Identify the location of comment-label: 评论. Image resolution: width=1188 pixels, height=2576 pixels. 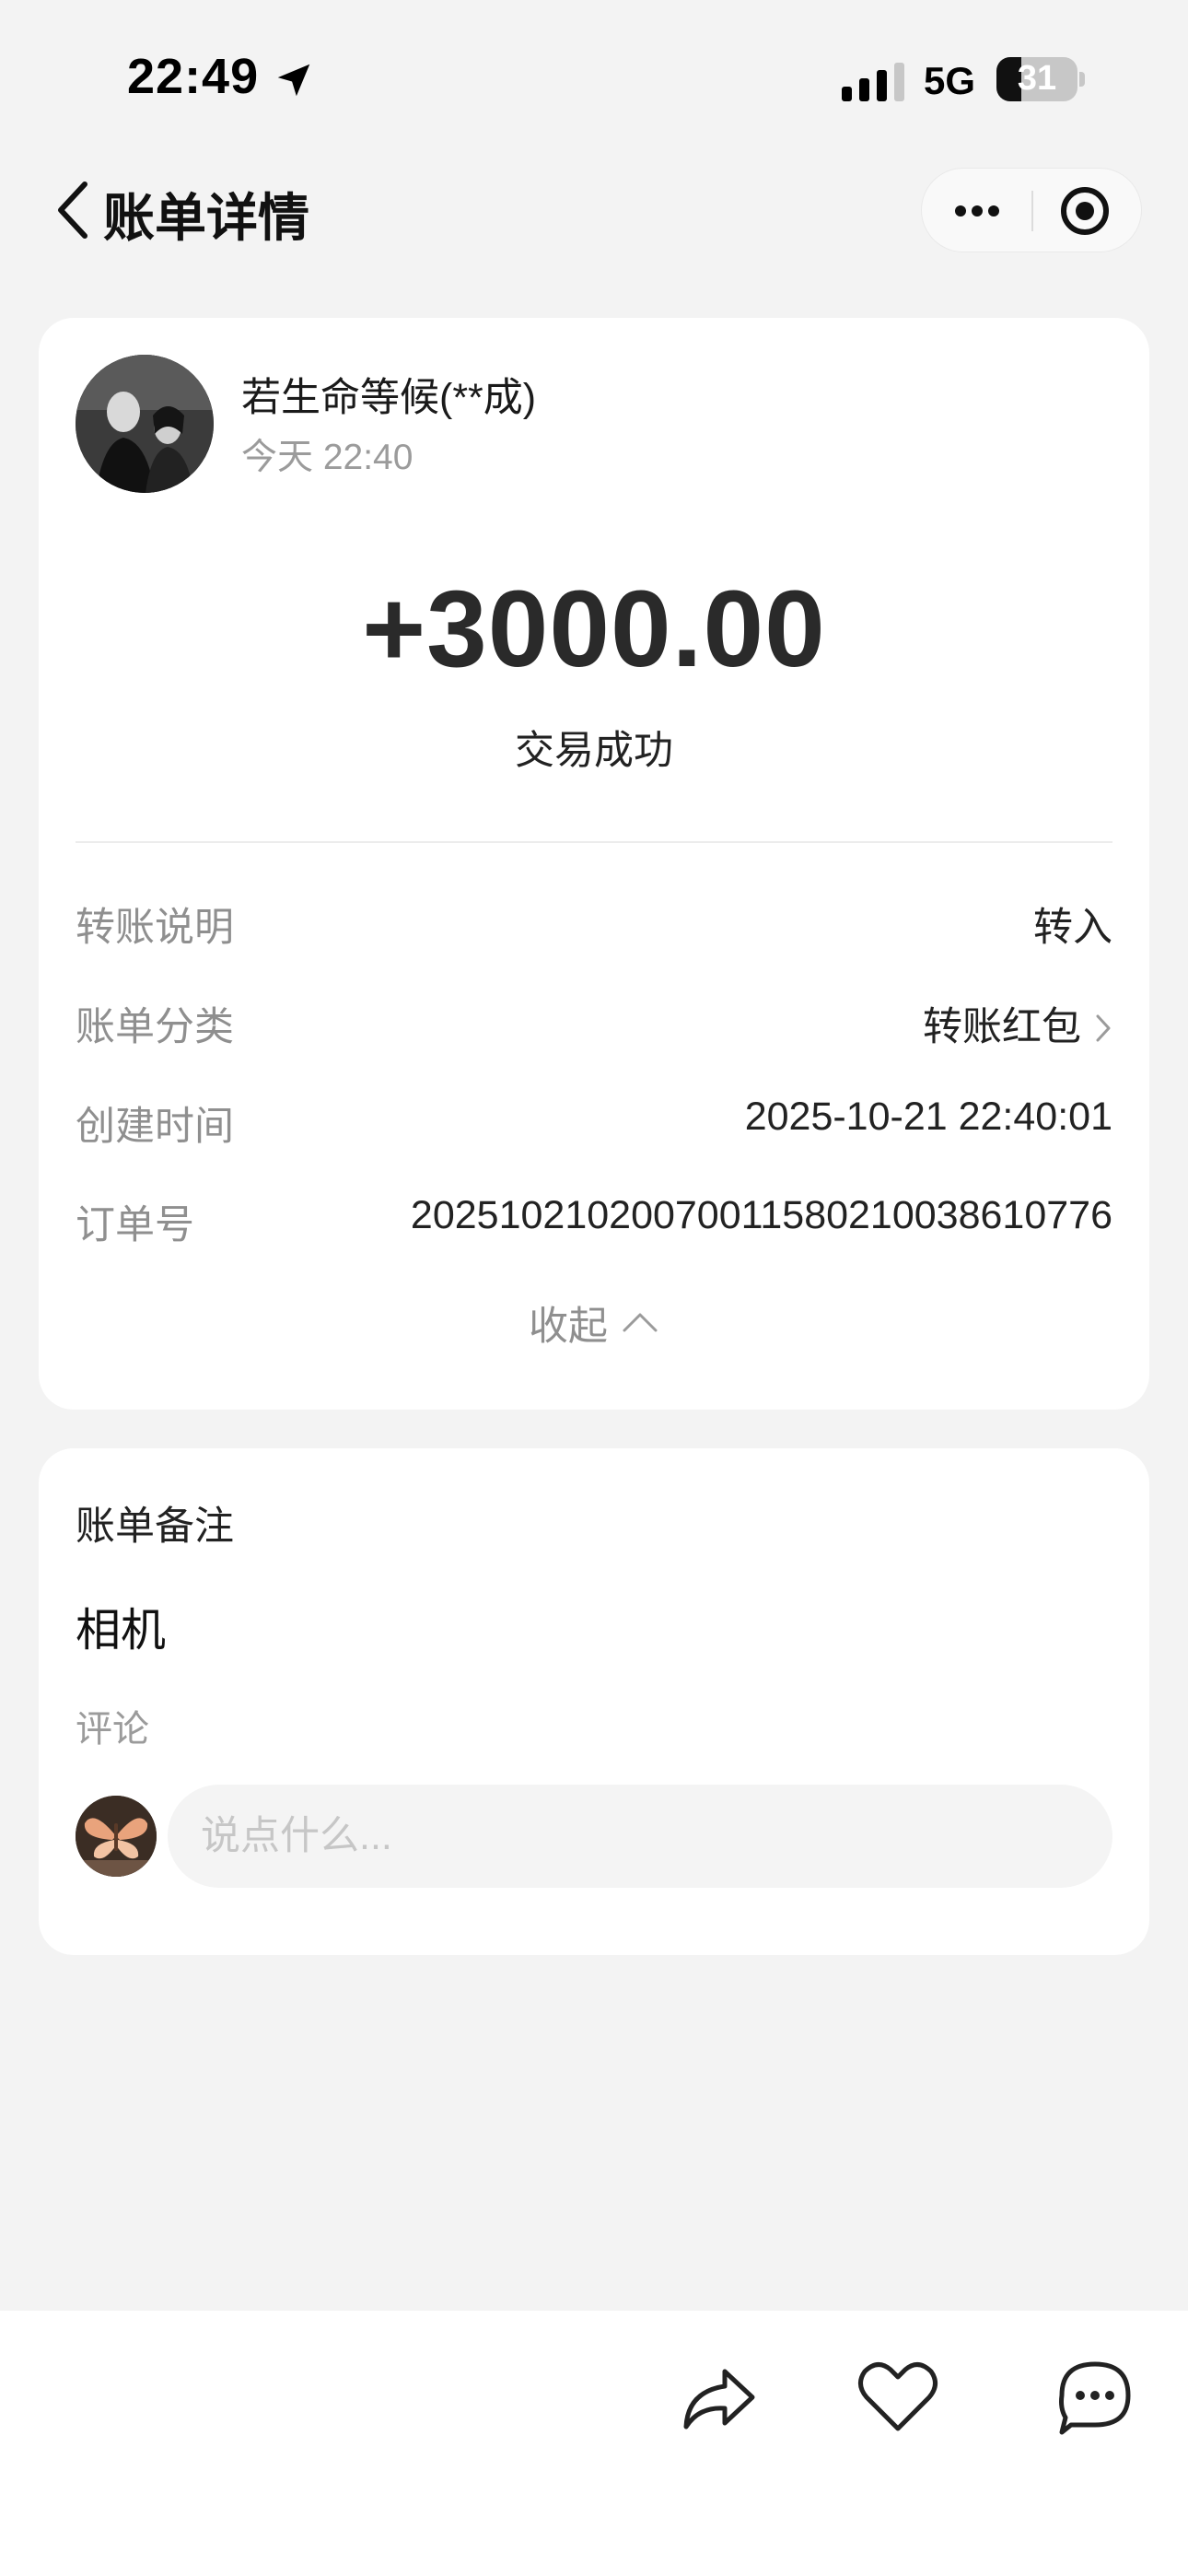
(112, 1729).